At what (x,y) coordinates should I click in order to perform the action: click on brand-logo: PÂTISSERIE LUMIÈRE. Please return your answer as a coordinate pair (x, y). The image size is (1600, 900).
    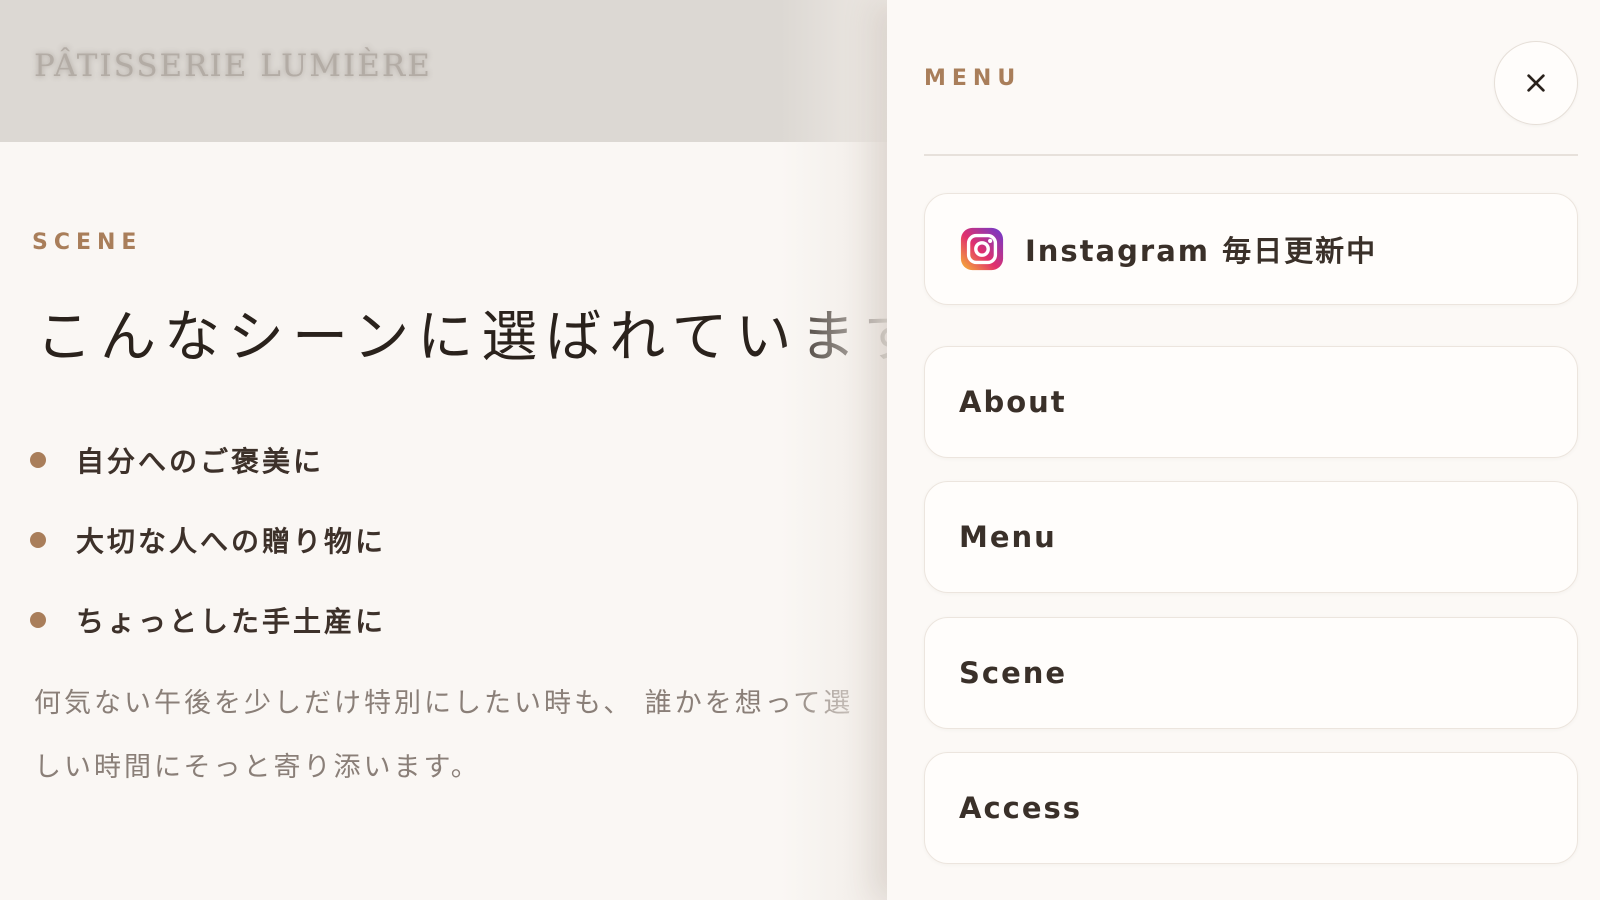
    Looking at the image, I should click on (233, 66).